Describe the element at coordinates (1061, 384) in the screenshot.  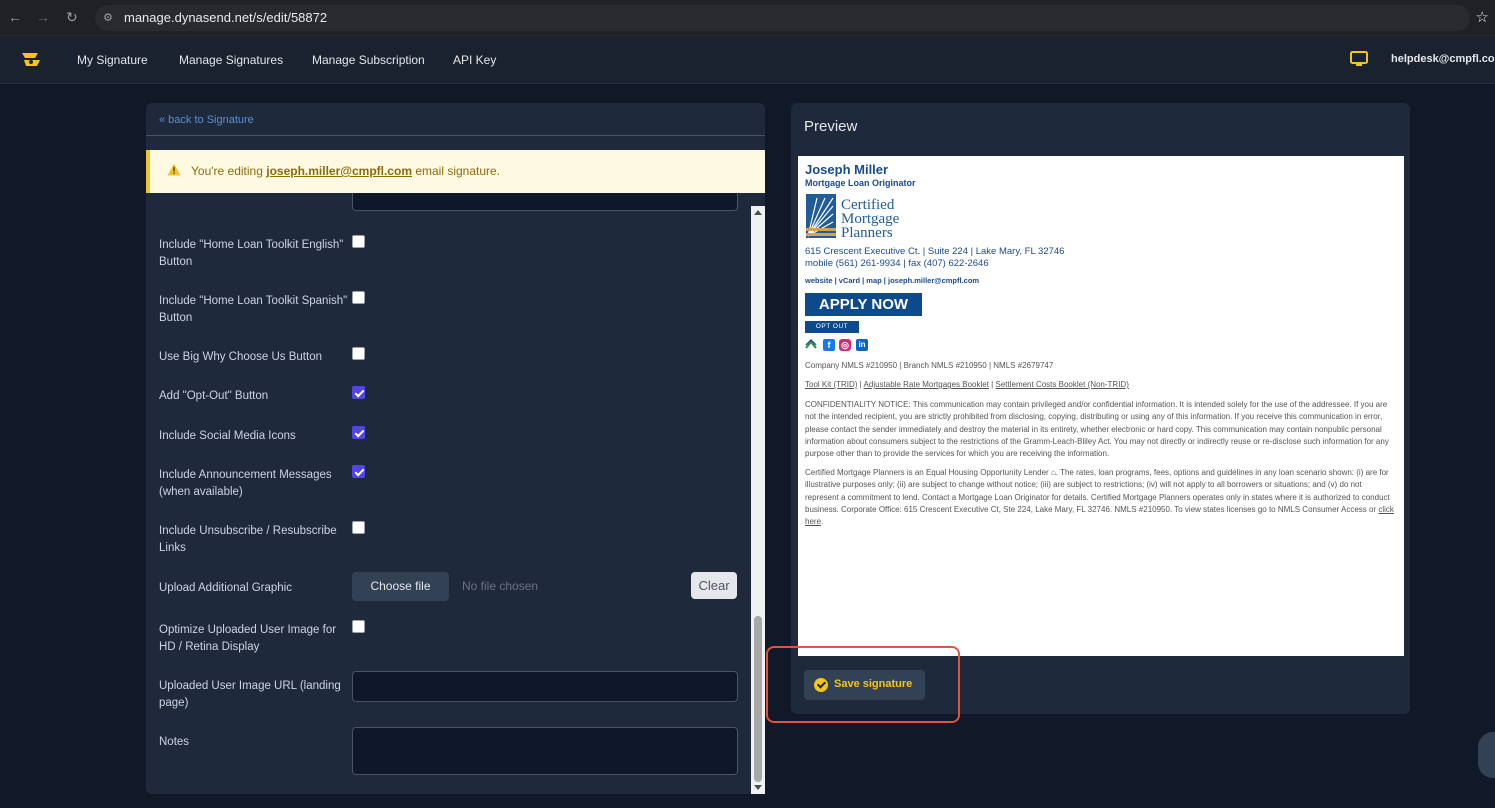
I see `settlement-booklet-link: Settlement Costs Booklet (Non-TRID)` at that location.